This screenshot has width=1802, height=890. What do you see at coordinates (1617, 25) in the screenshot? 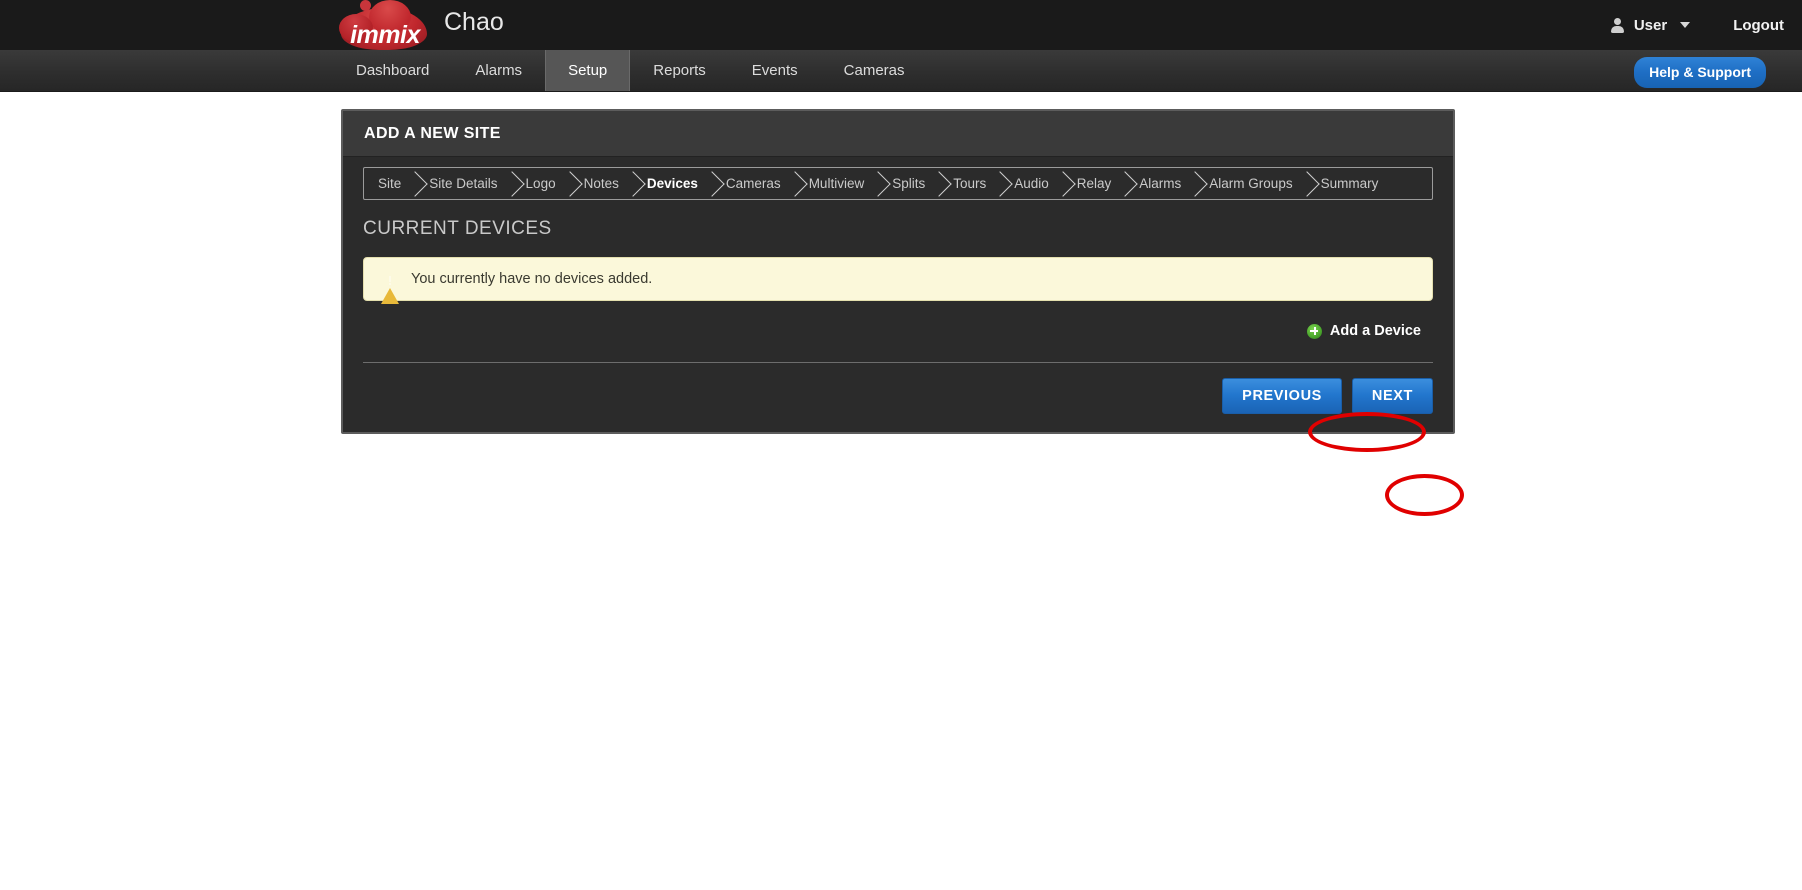
I see `person-icon` at bounding box center [1617, 25].